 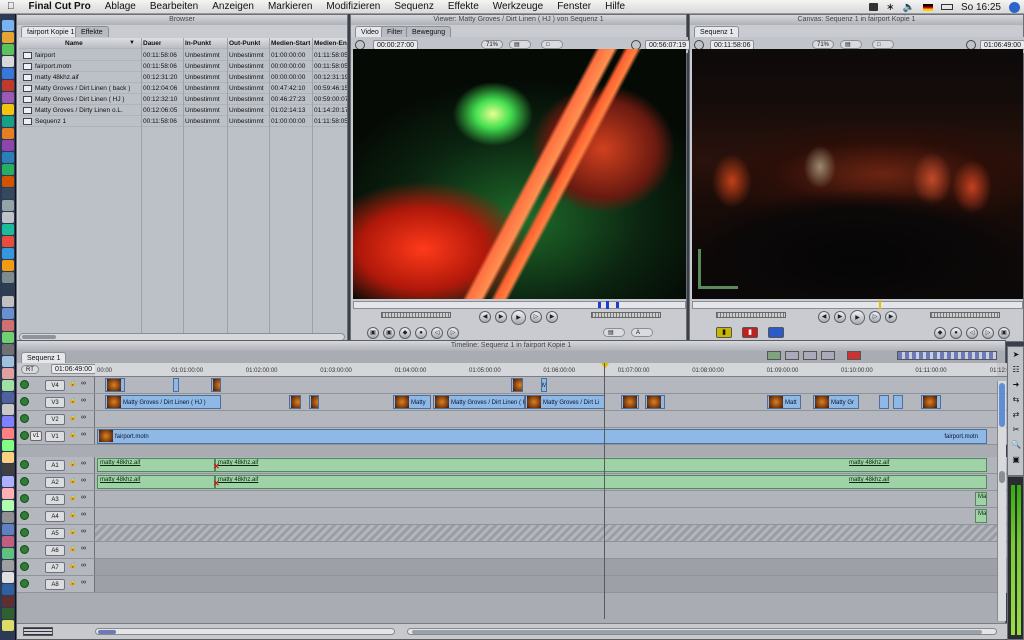 What do you see at coordinates (823, 44) in the screenshot?
I see `canvas-zoom: 71%` at bounding box center [823, 44].